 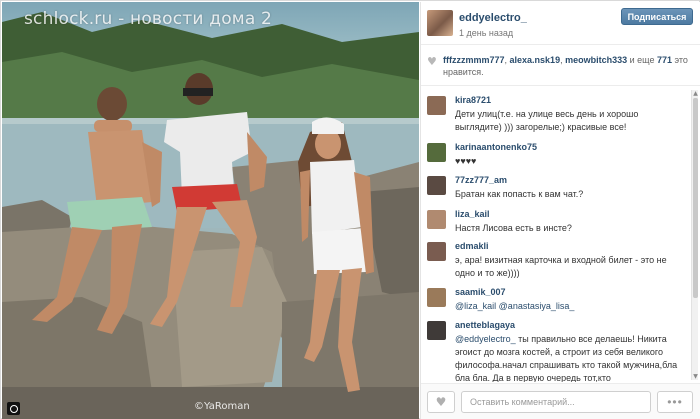 I want to click on liker-username: fffzzzmmm777, so click(x=474, y=60).